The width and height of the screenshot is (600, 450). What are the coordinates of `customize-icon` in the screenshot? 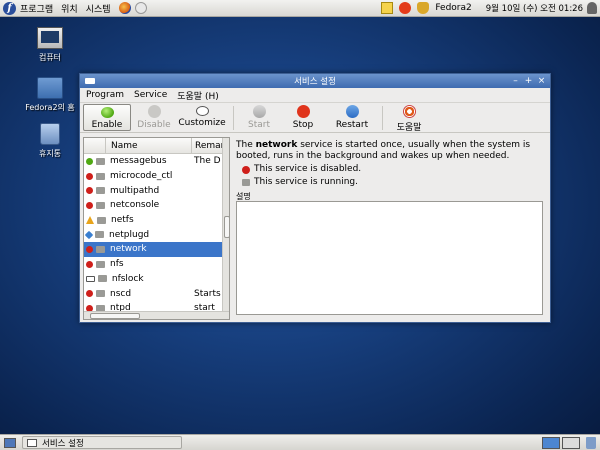 It's located at (202, 111).